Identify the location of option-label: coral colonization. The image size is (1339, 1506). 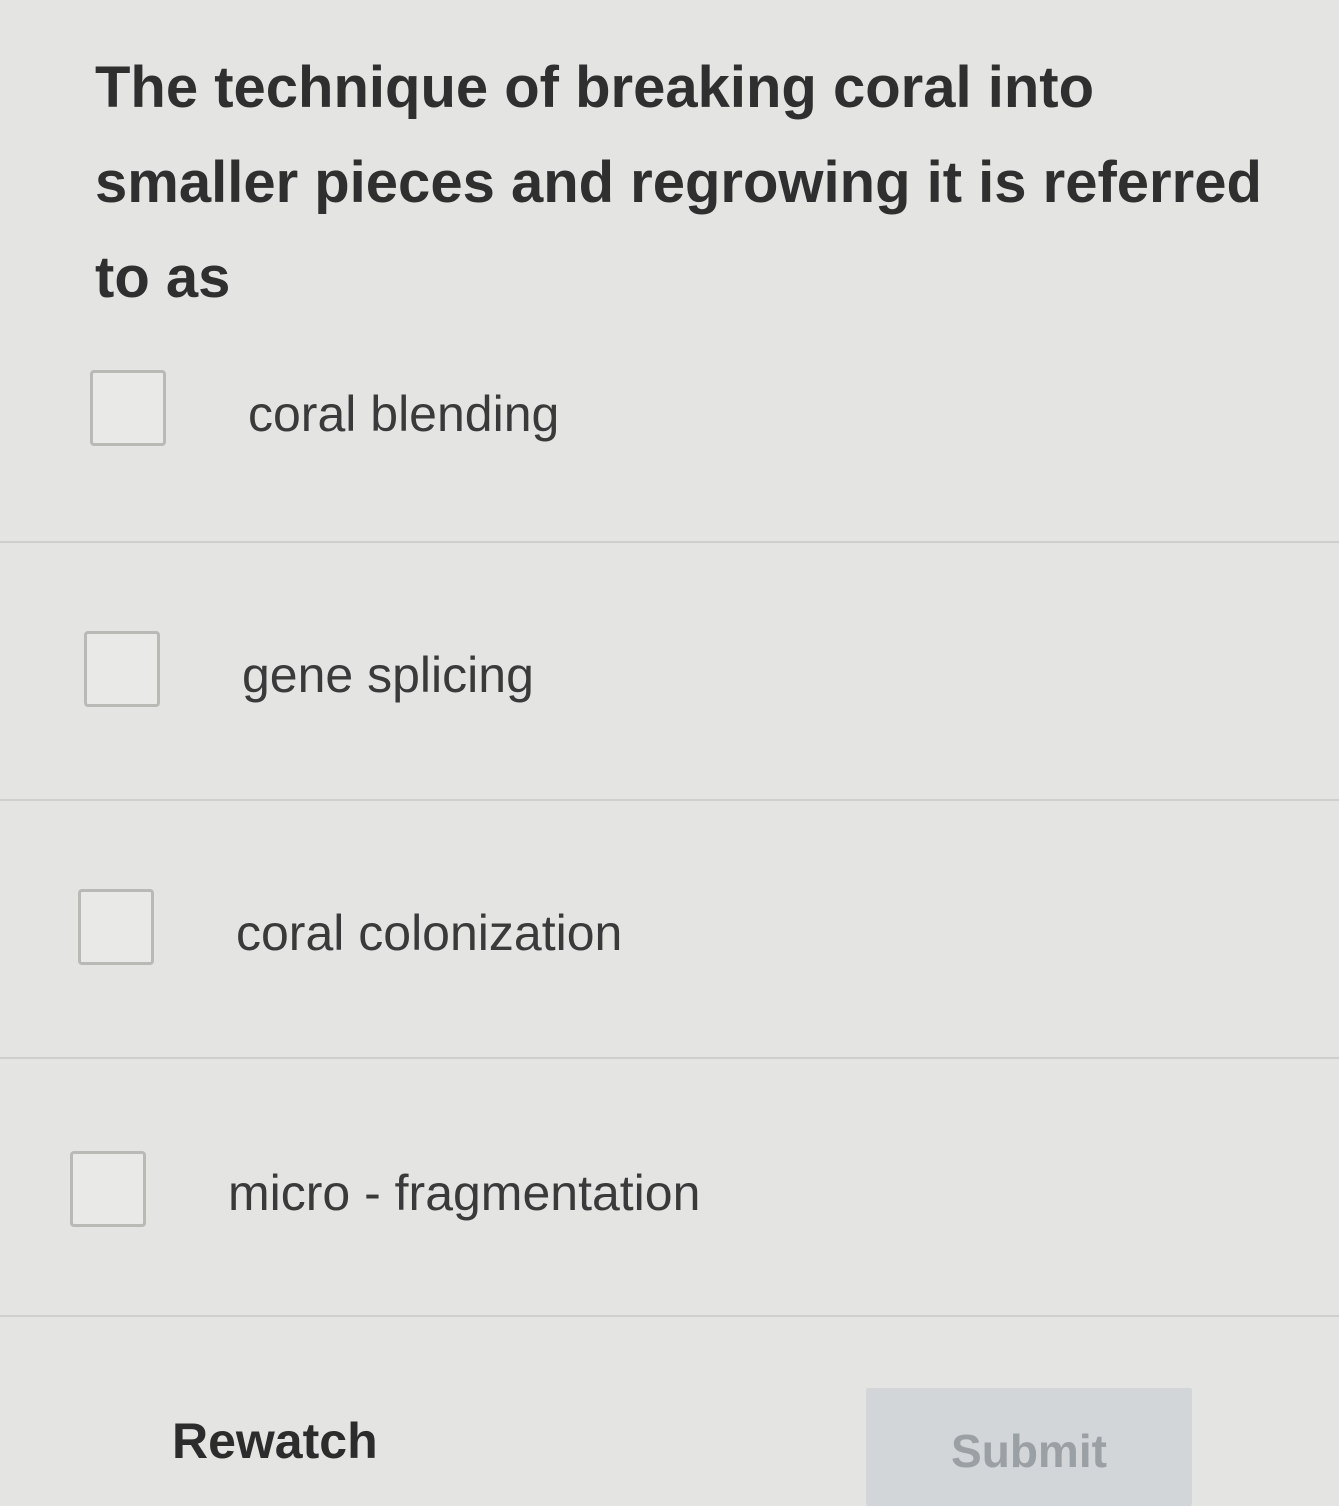
(429, 933).